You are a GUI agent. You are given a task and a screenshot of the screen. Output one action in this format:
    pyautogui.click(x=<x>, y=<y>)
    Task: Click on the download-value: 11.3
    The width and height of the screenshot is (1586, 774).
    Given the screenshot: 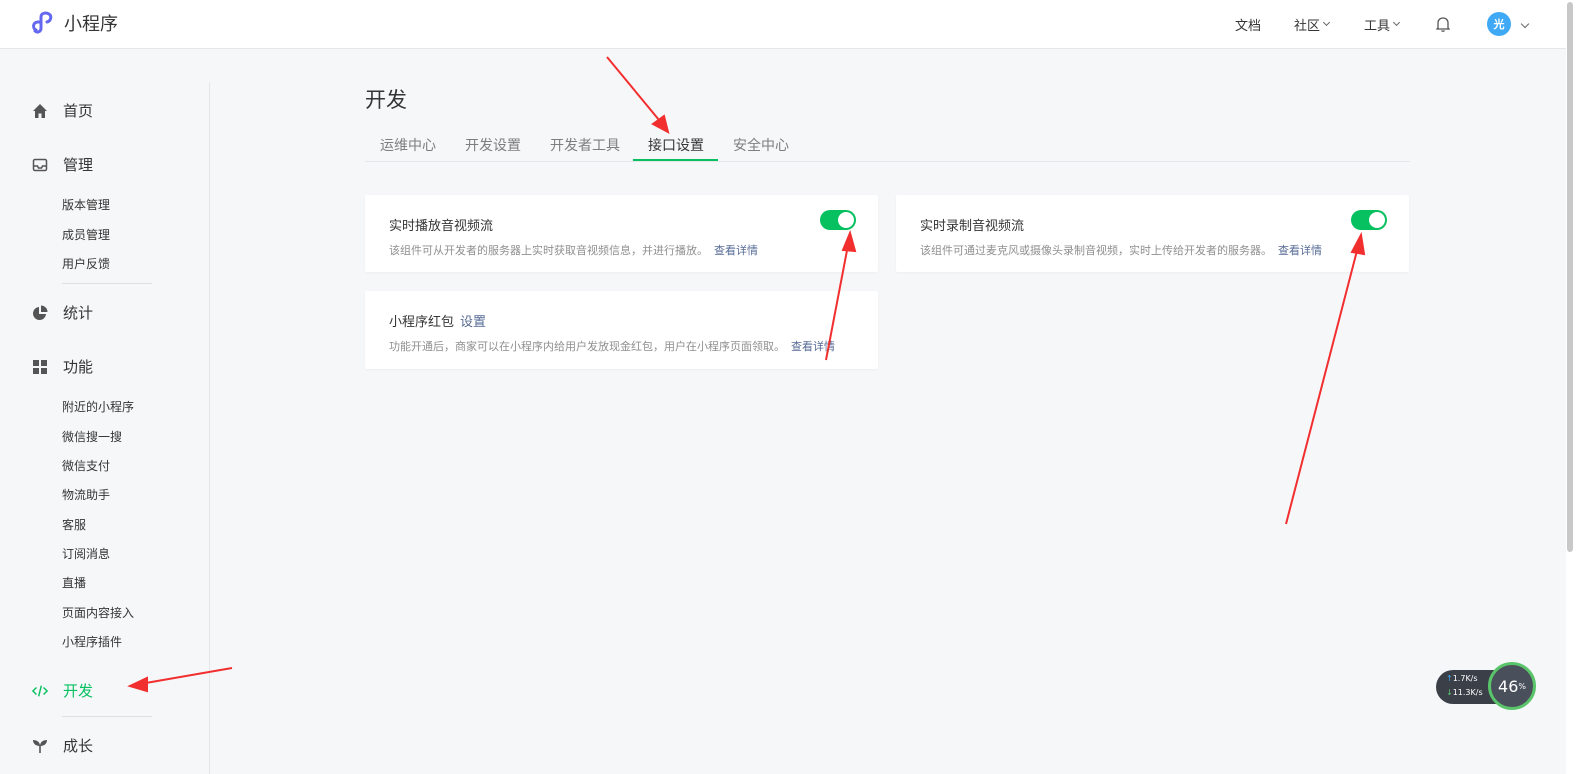 What is the action you would take?
    pyautogui.click(x=1461, y=692)
    